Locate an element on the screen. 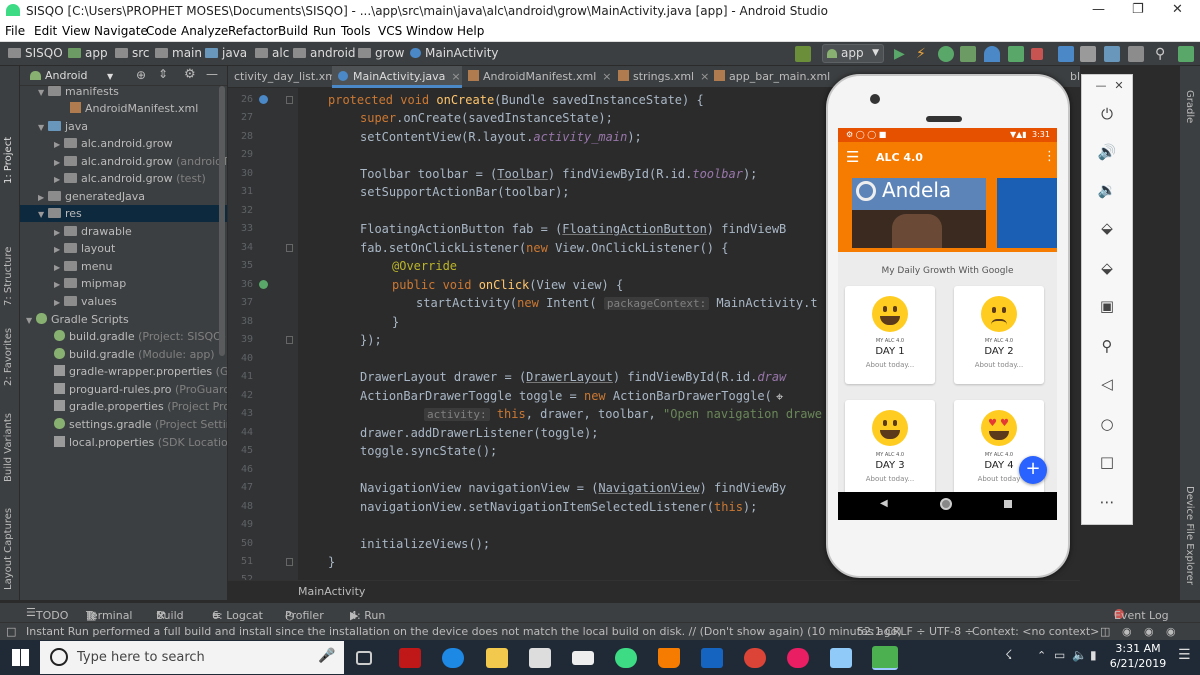  file-encoding: UTF-8 ÷ is located at coordinates (951, 631).